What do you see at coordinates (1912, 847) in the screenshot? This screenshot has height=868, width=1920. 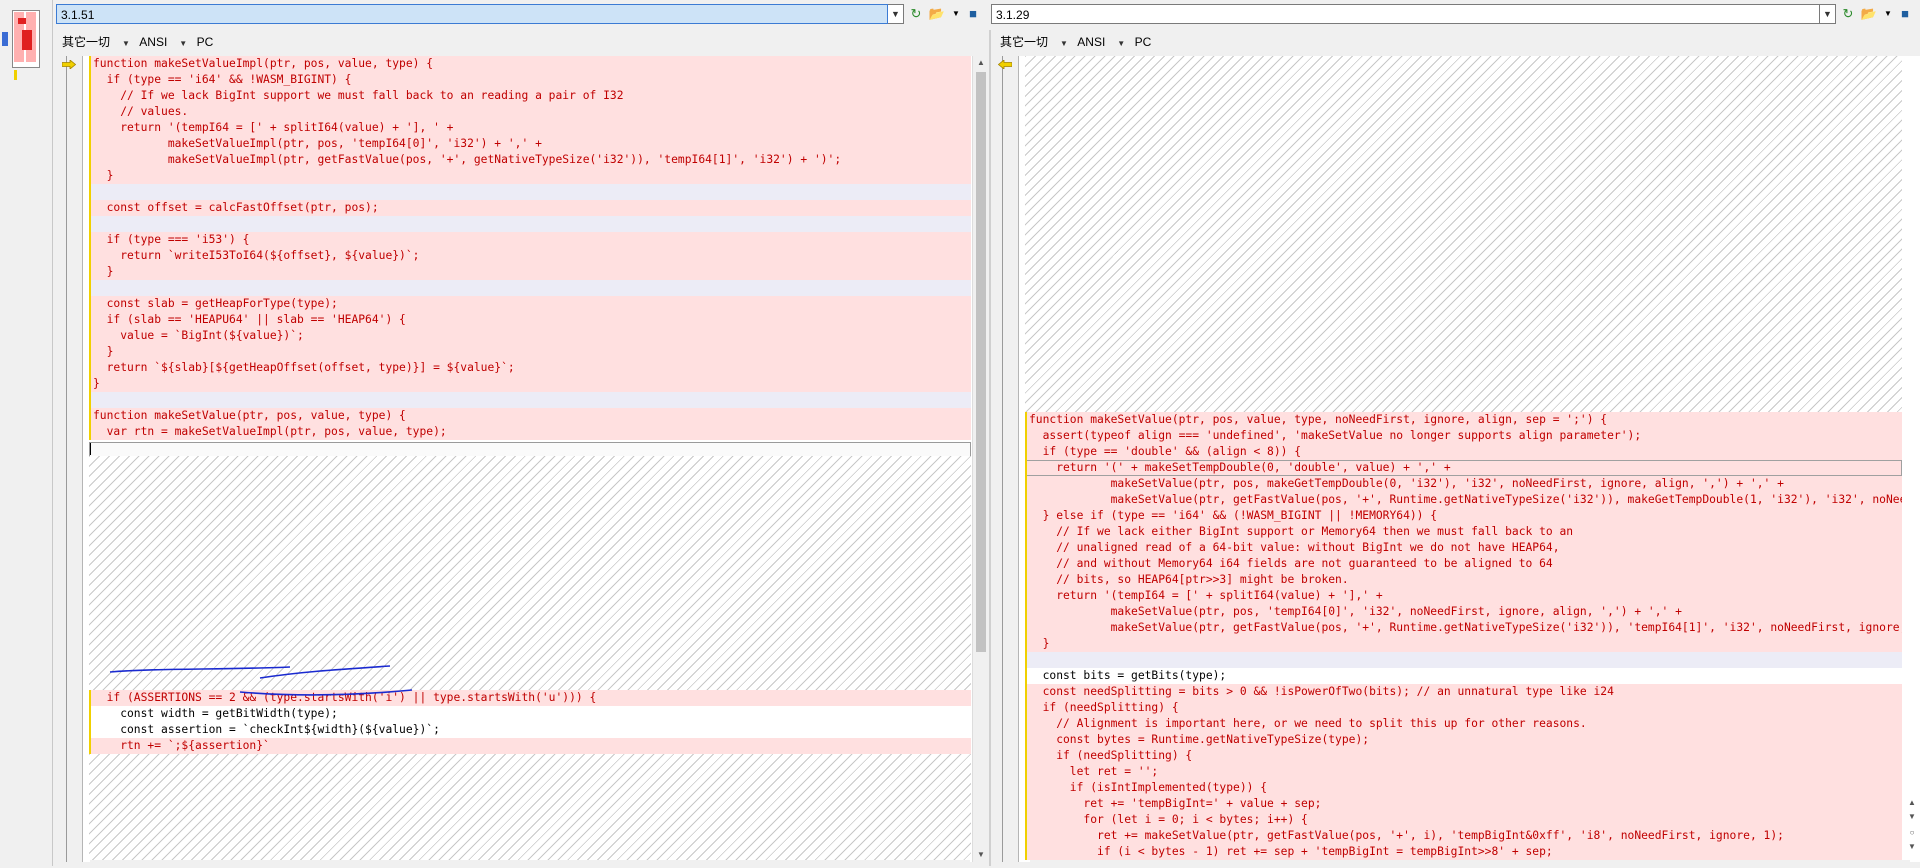 I see `scroll-end-icon: ▼` at bounding box center [1912, 847].